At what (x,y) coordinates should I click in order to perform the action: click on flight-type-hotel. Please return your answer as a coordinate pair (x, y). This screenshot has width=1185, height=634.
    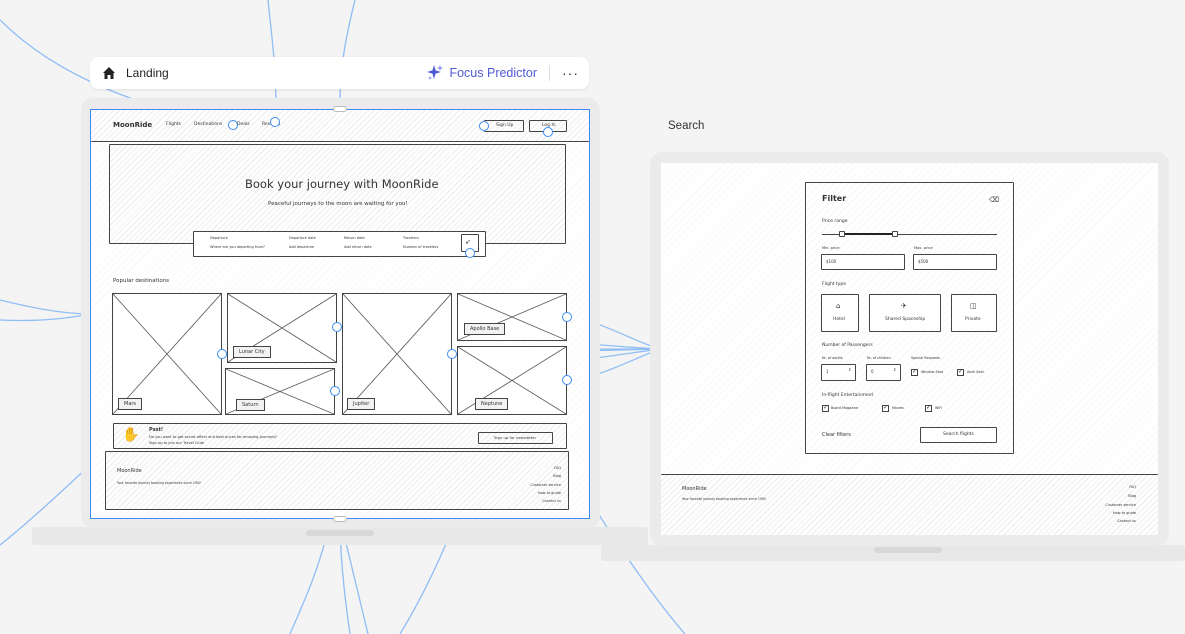
    Looking at the image, I should click on (840, 313).